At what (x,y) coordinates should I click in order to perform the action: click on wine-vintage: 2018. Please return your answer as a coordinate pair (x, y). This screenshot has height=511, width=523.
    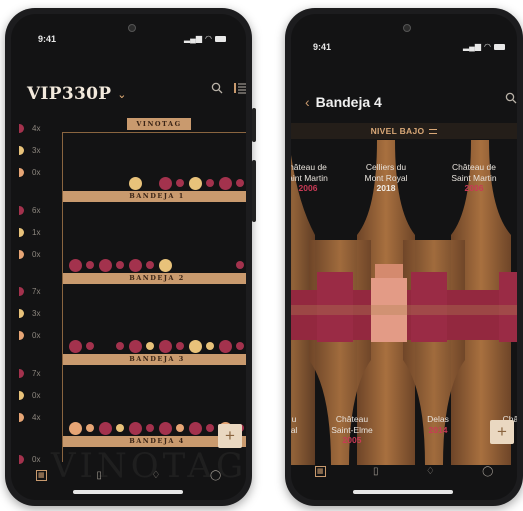
    Looking at the image, I should click on (386, 188).